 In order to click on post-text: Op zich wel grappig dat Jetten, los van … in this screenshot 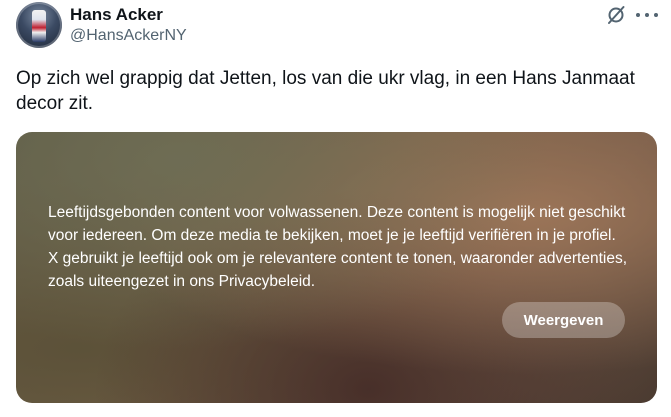, I will do `click(325, 91)`.